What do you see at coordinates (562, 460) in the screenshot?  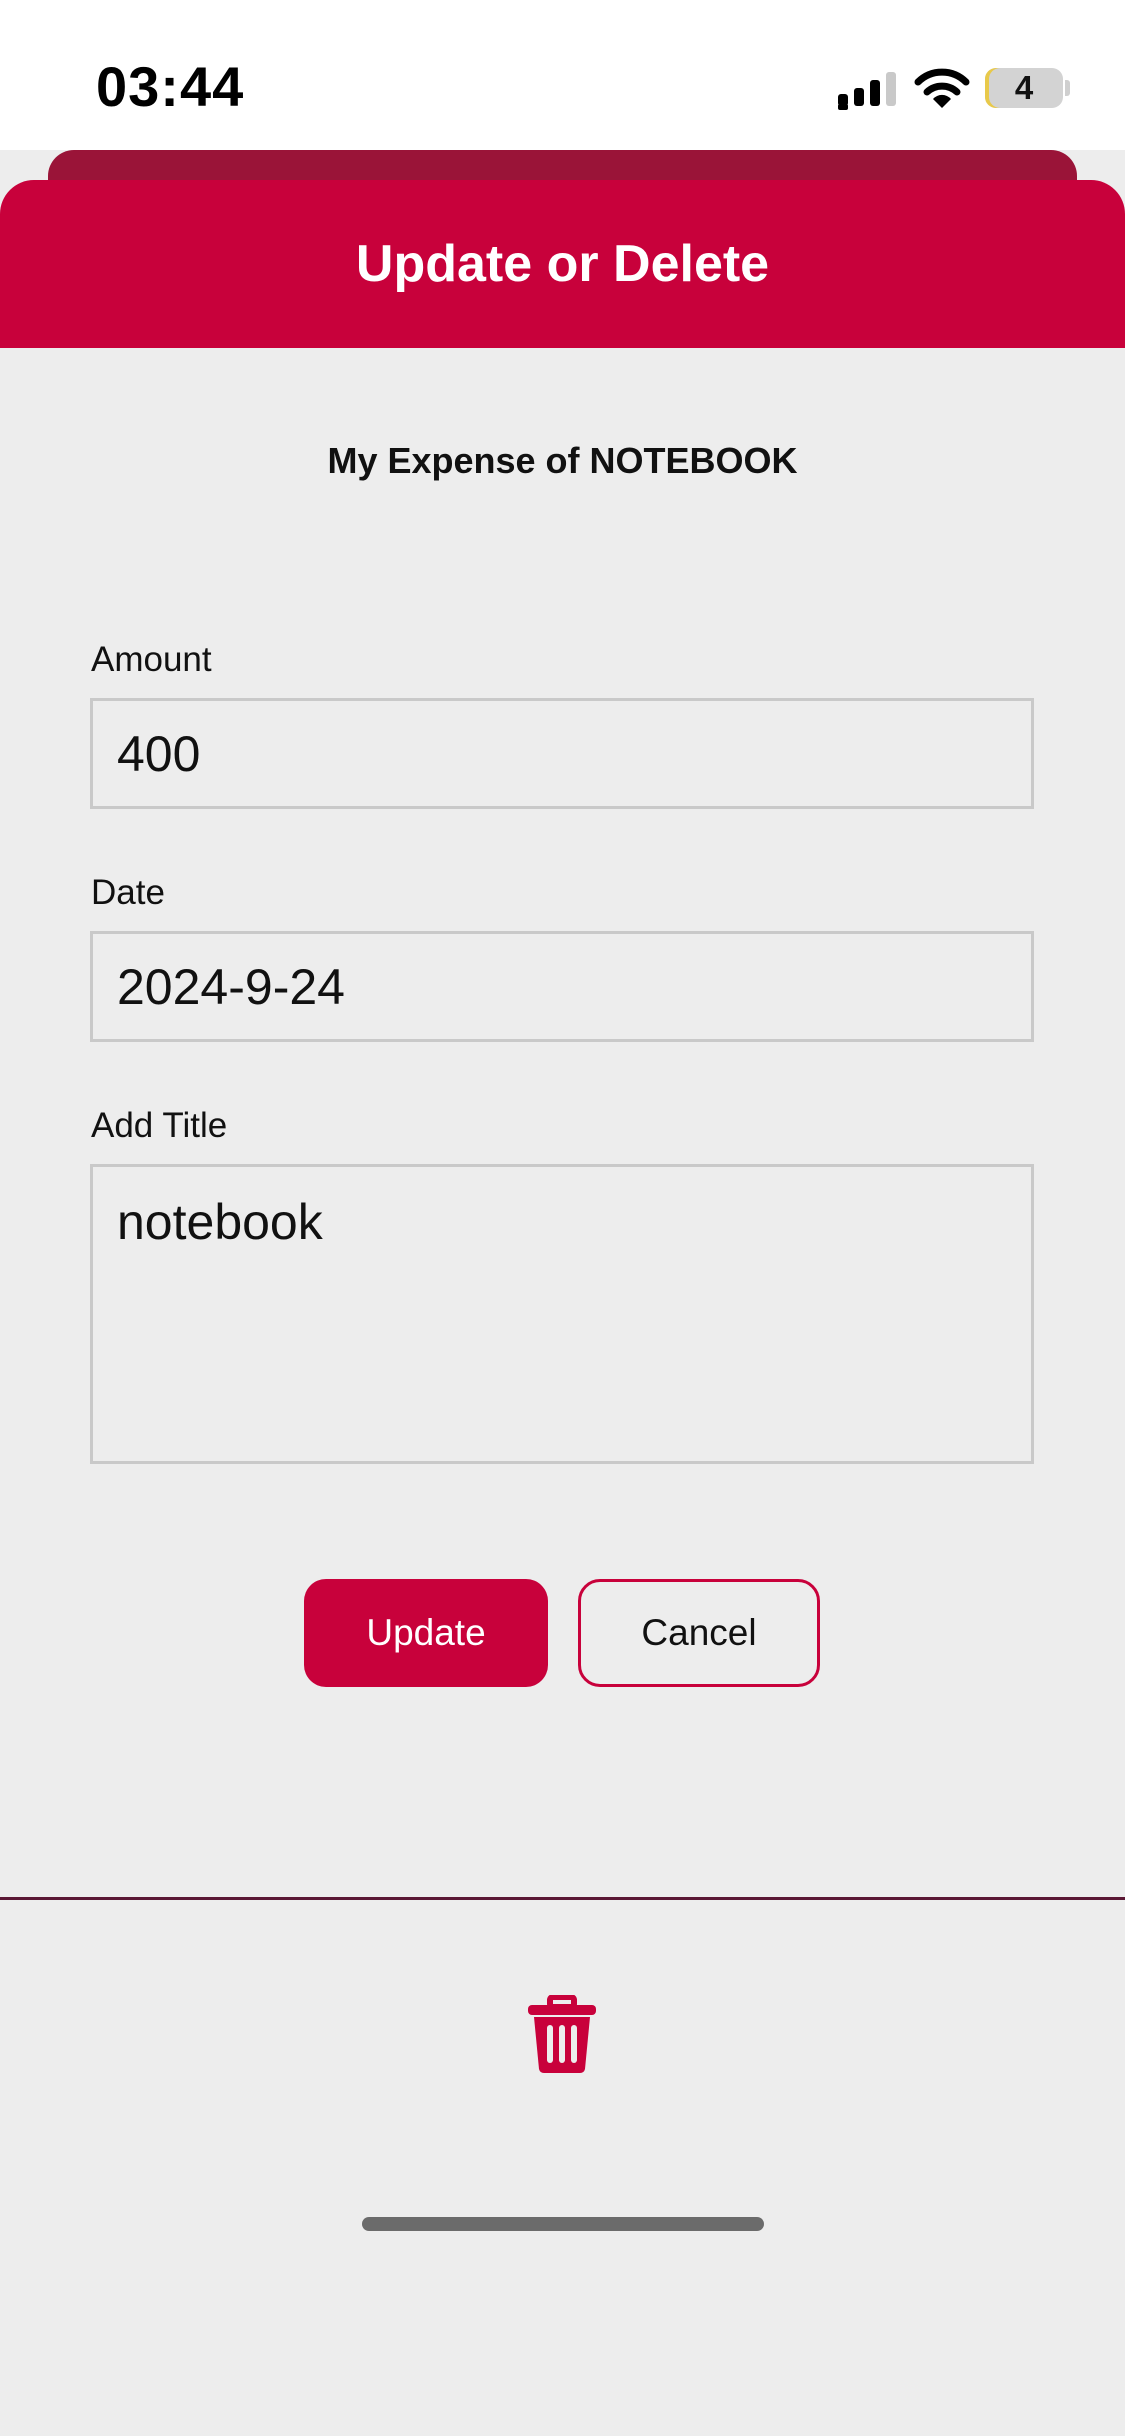 I see `expense-subtitle: My Expense of NOTEBOOK` at bounding box center [562, 460].